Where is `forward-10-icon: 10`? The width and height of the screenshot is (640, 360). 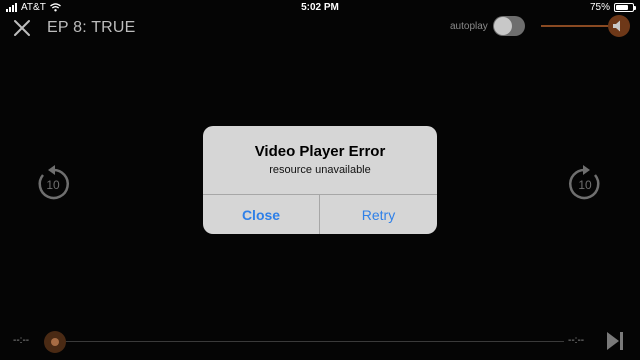 forward-10-icon: 10 is located at coordinates (584, 182).